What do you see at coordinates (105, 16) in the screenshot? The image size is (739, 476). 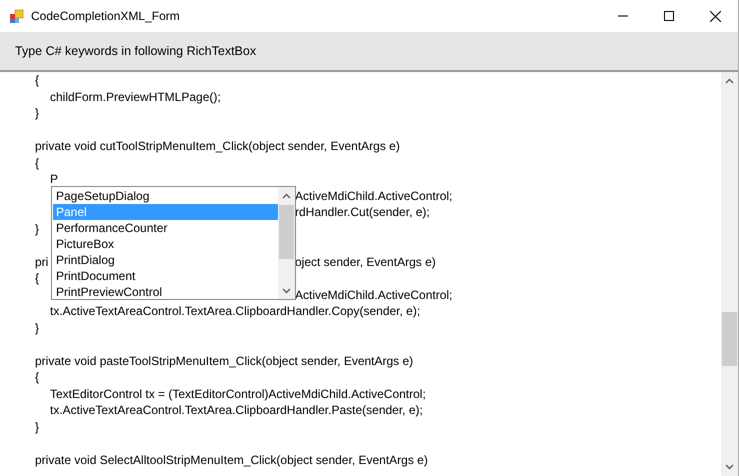 I see `window-title: CodeCompletionXML_Form` at bounding box center [105, 16].